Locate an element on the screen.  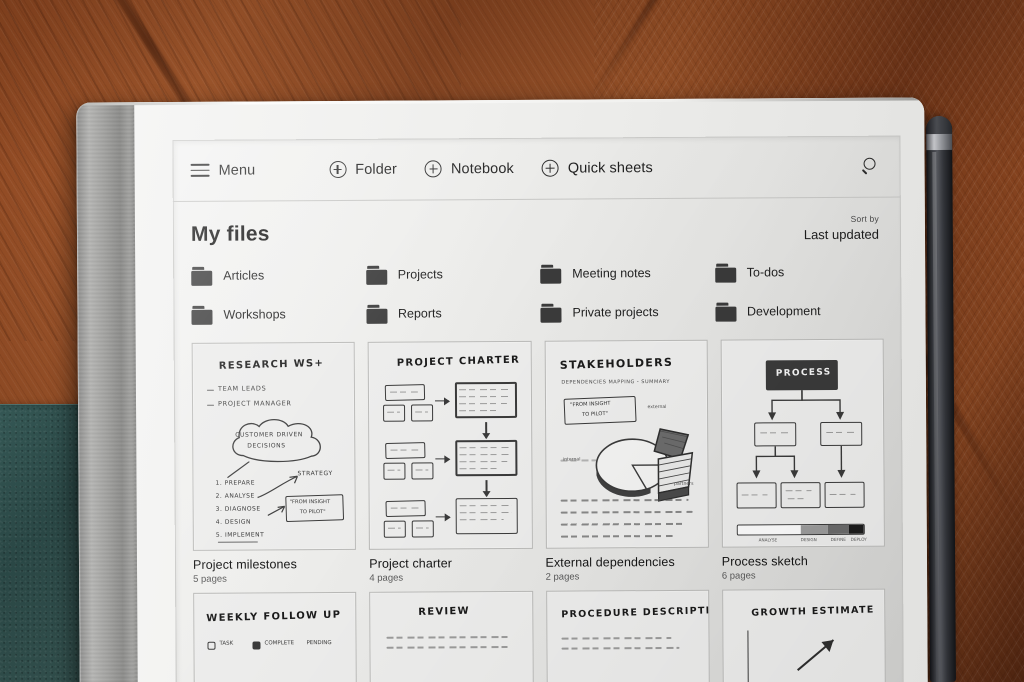
sketch-heading: REVIEW is located at coordinates (444, 612).